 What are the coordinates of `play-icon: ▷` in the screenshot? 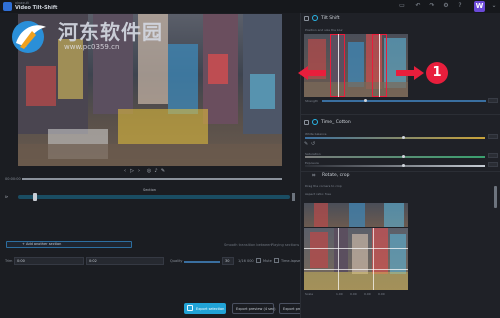 It's located at (132, 171).